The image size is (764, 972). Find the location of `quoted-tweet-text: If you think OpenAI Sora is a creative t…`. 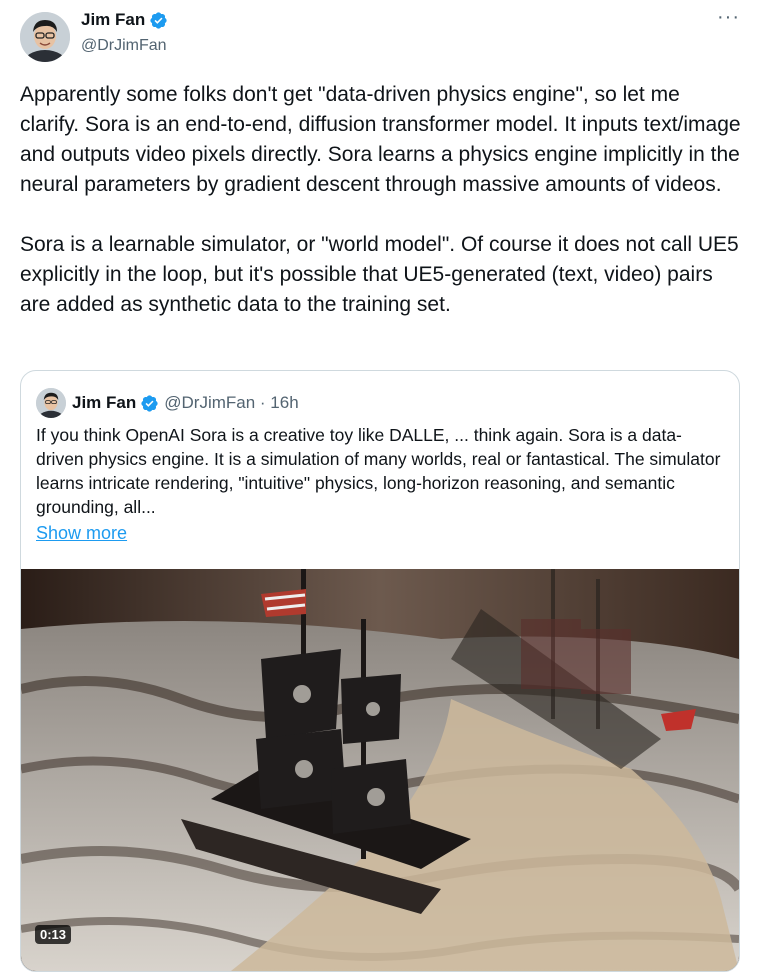

quoted-tweet-text: If you think OpenAI Sora is a creative t… is located at coordinates (378, 471).